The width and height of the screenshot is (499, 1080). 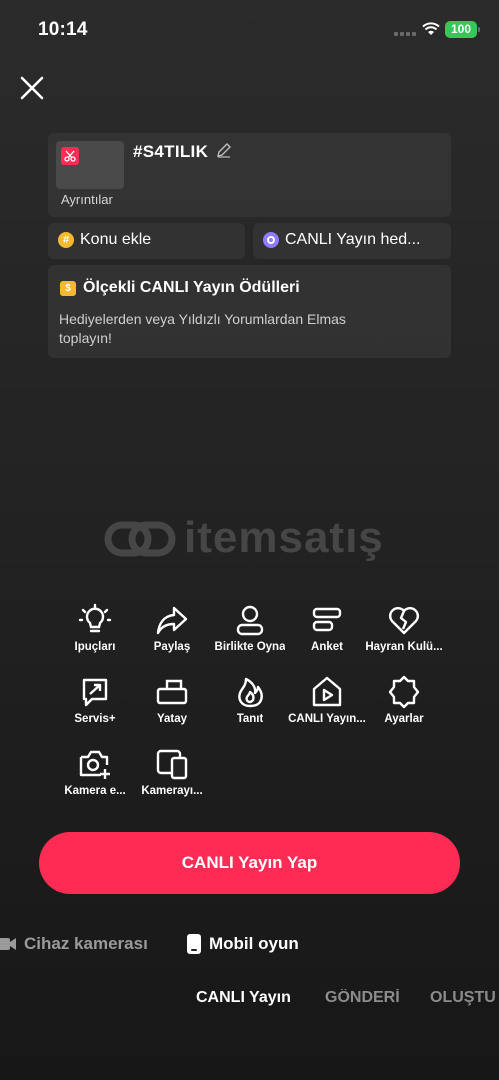 I want to click on video-camera-icon, so click(x=8, y=944).